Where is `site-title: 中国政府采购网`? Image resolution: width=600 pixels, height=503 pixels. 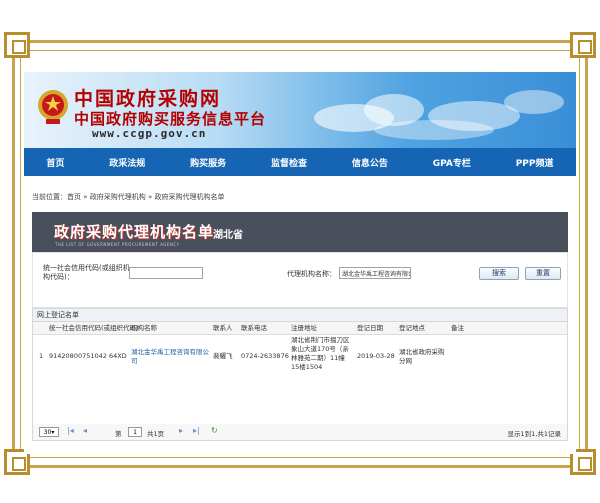 site-title: 中国政府采购网 is located at coordinates (148, 99).